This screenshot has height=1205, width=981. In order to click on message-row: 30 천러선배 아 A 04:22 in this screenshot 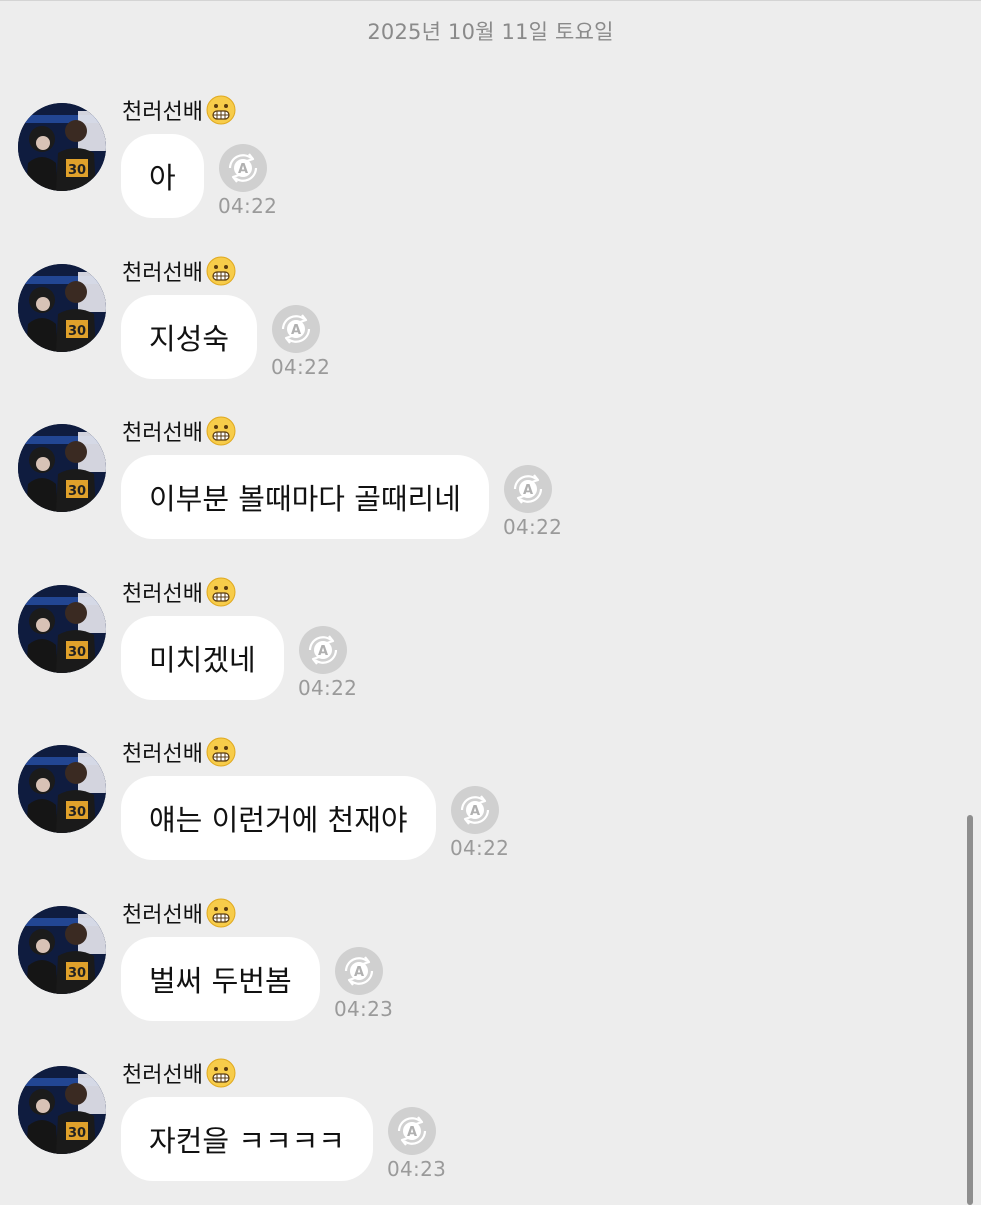, I will do `click(480, 163)`.